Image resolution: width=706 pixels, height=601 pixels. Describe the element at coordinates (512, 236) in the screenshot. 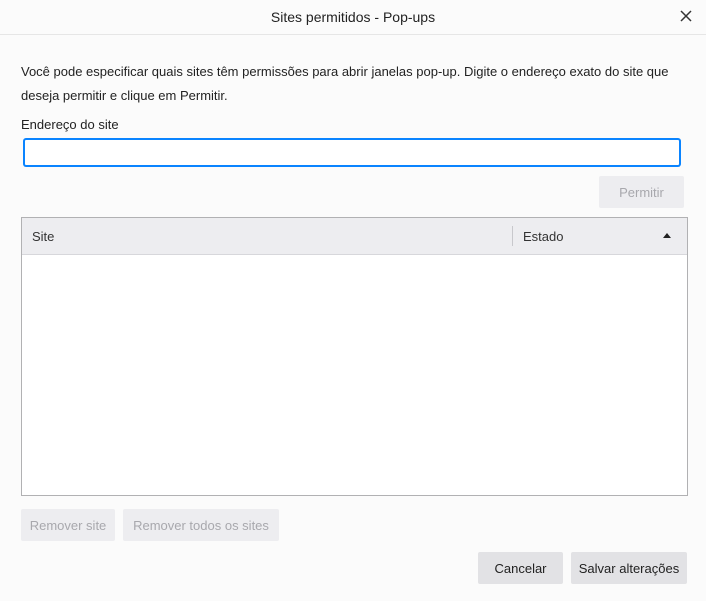

I see `column-divider` at that location.